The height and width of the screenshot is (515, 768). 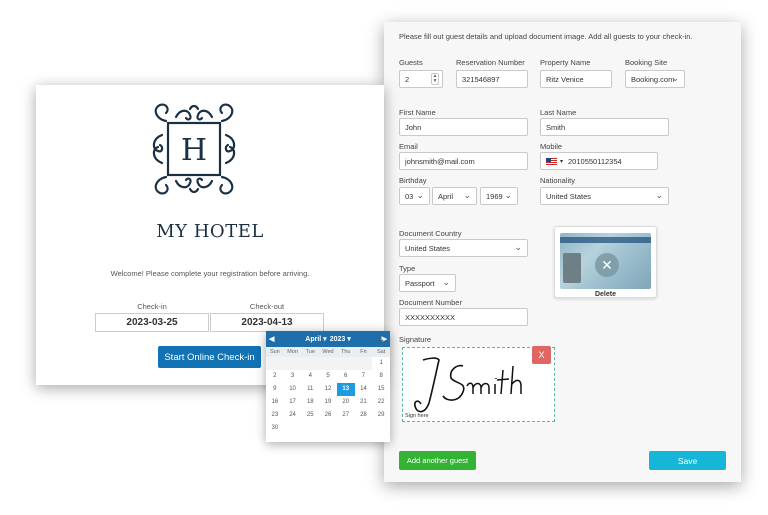 I want to click on birthday-month-value: April, so click(x=446, y=196).